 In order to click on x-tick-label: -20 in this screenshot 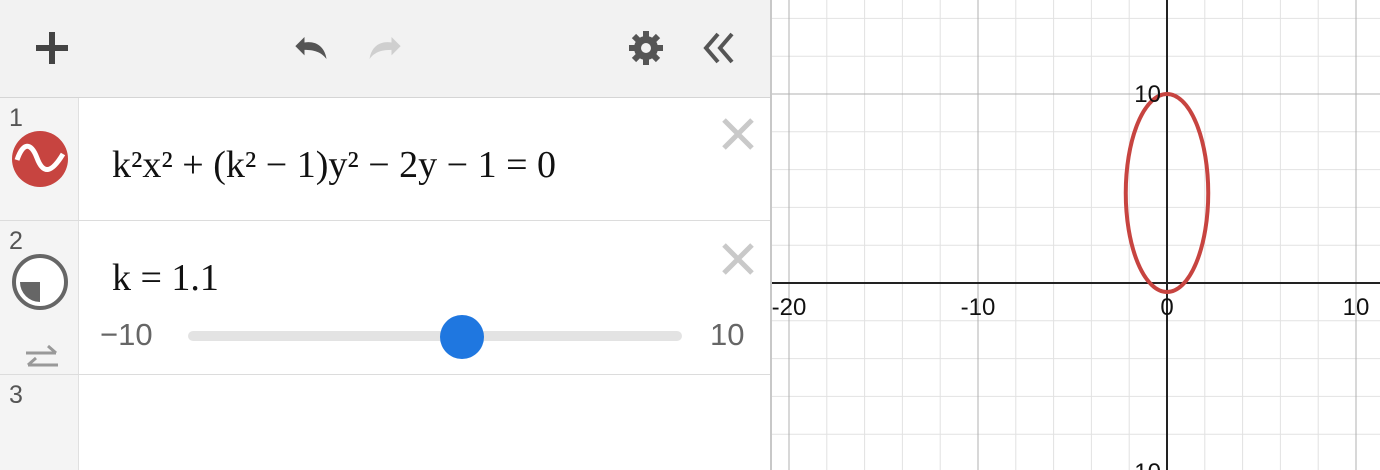, I will do `click(789, 307)`.